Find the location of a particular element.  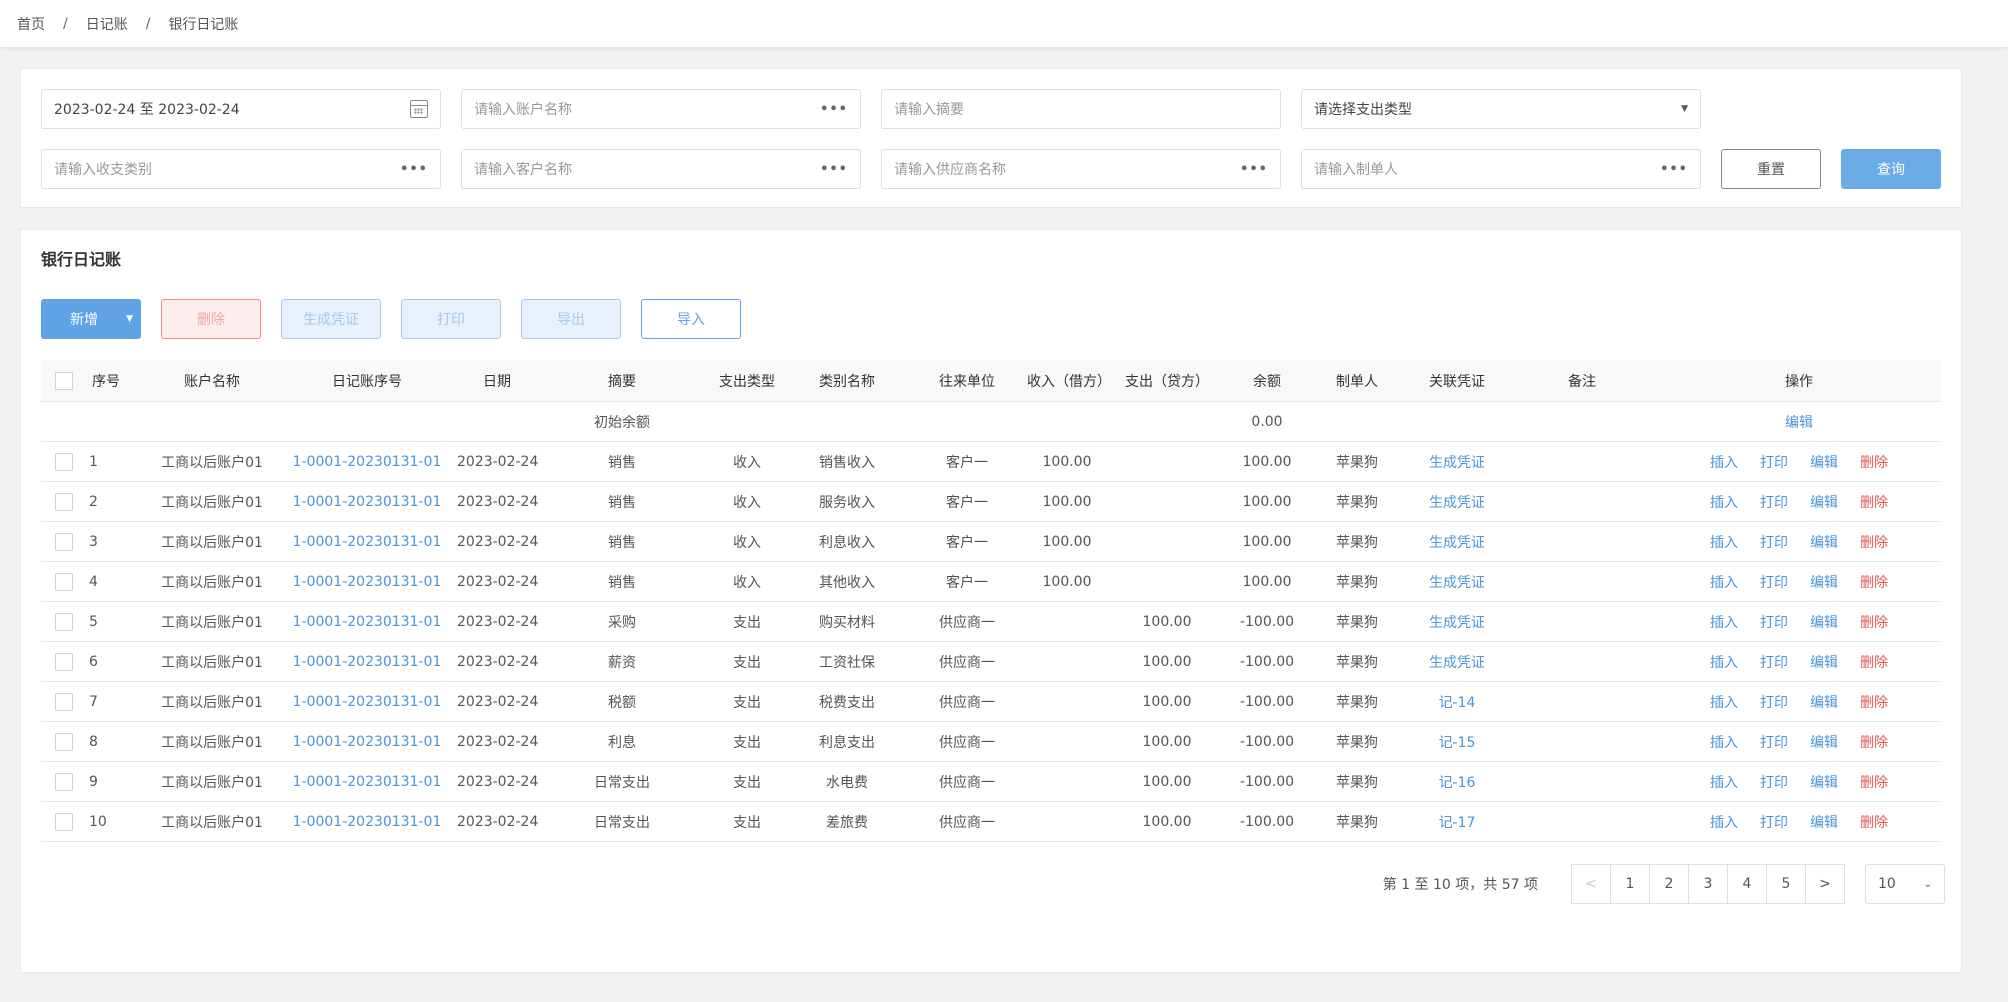

cell-voucher: 记-15 is located at coordinates (1457, 742).